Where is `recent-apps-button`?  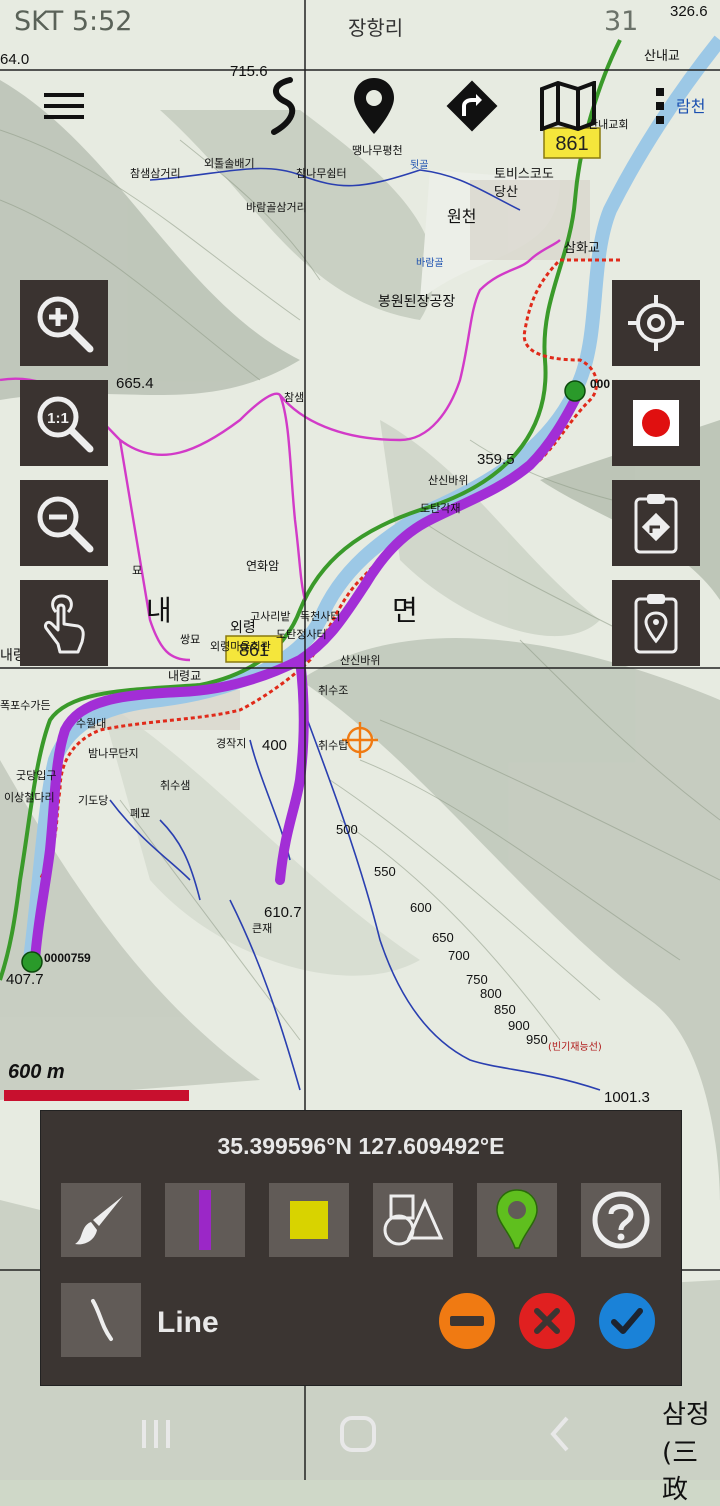 recent-apps-button is located at coordinates (156, 1434).